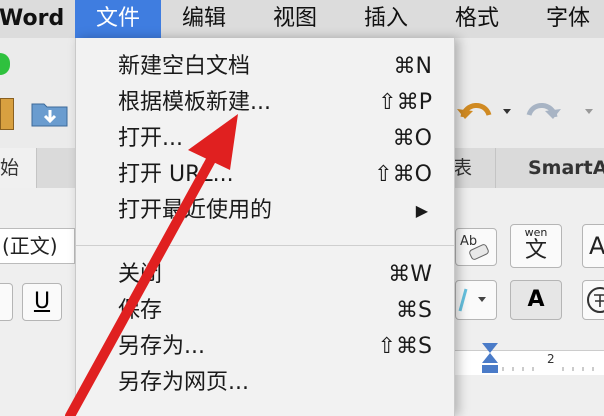 The height and width of the screenshot is (416, 604). Describe the element at coordinates (7, 114) in the screenshot. I see `toolbar-gallery-icon` at that location.